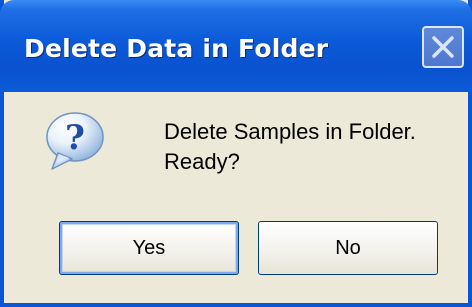 The width and height of the screenshot is (472, 307). I want to click on question-icon: ?, so click(75, 141).